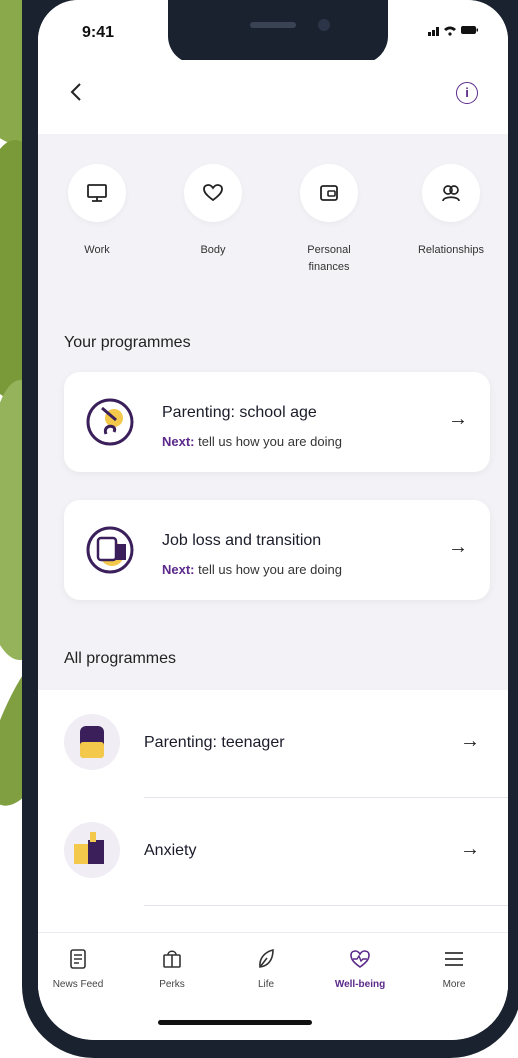 The width and height of the screenshot is (518, 1058). I want to click on tab-more: More, so click(454, 967).